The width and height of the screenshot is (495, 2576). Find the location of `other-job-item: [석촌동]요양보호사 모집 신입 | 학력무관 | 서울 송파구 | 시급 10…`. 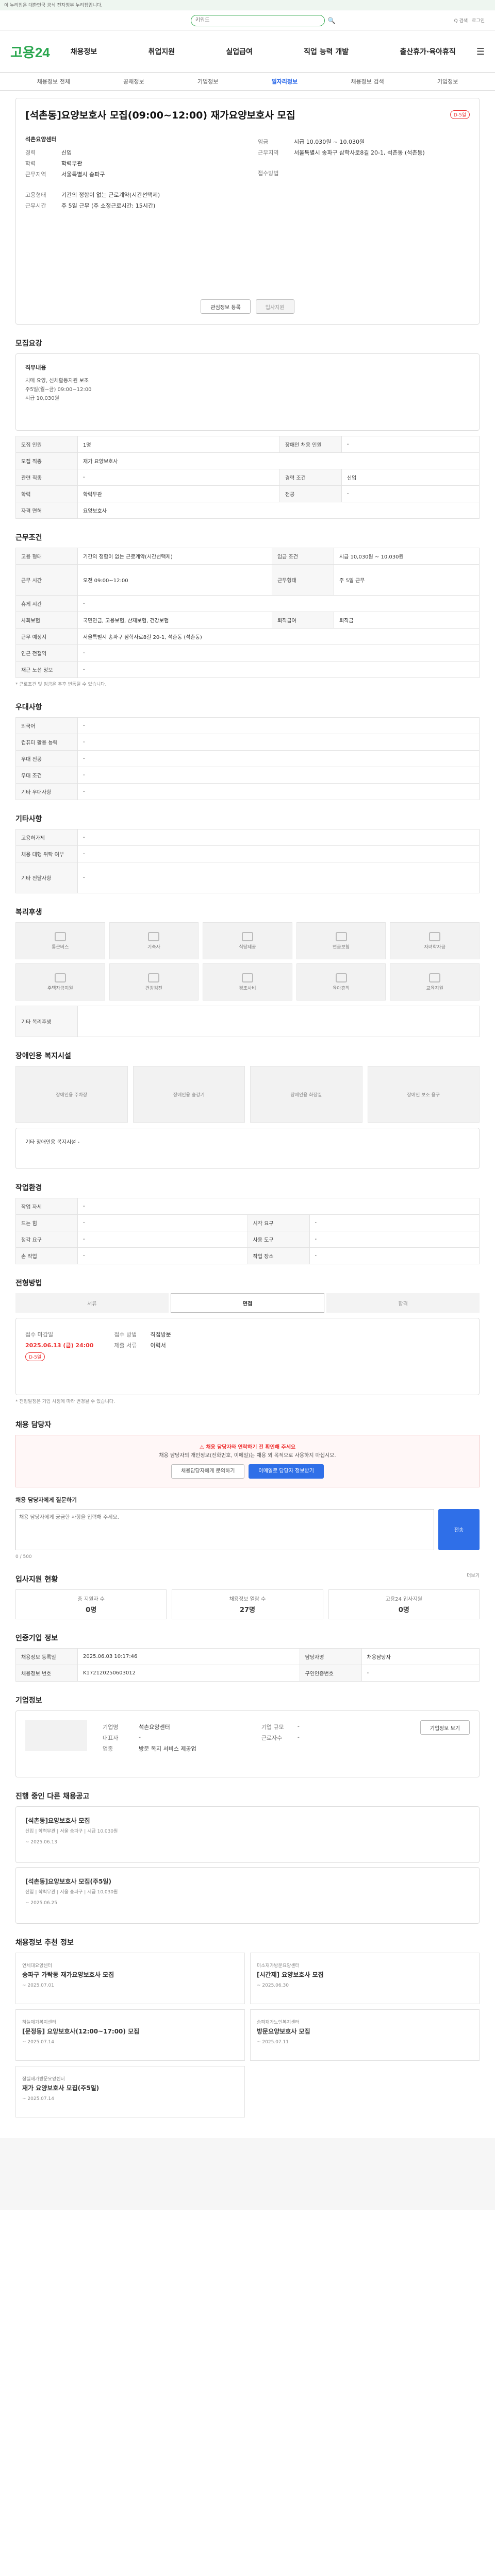

other-job-item: [석촌동]요양보호사 모집 신입 | 학력무관 | 서울 송파구 | 시급 10… is located at coordinates (247, 1834).